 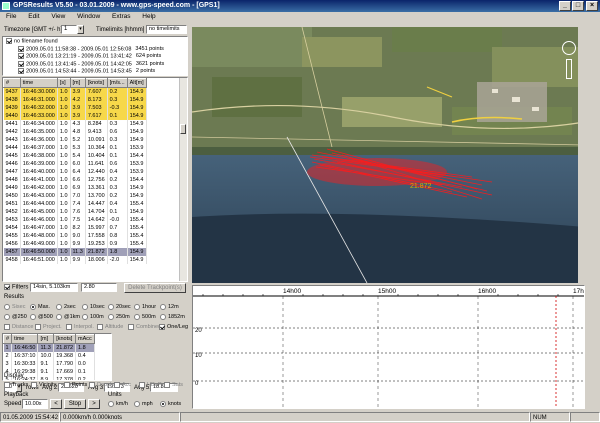 What do you see at coordinates (77, 83) in the screenshot?
I see `points-column-header: [m]` at bounding box center [77, 83].